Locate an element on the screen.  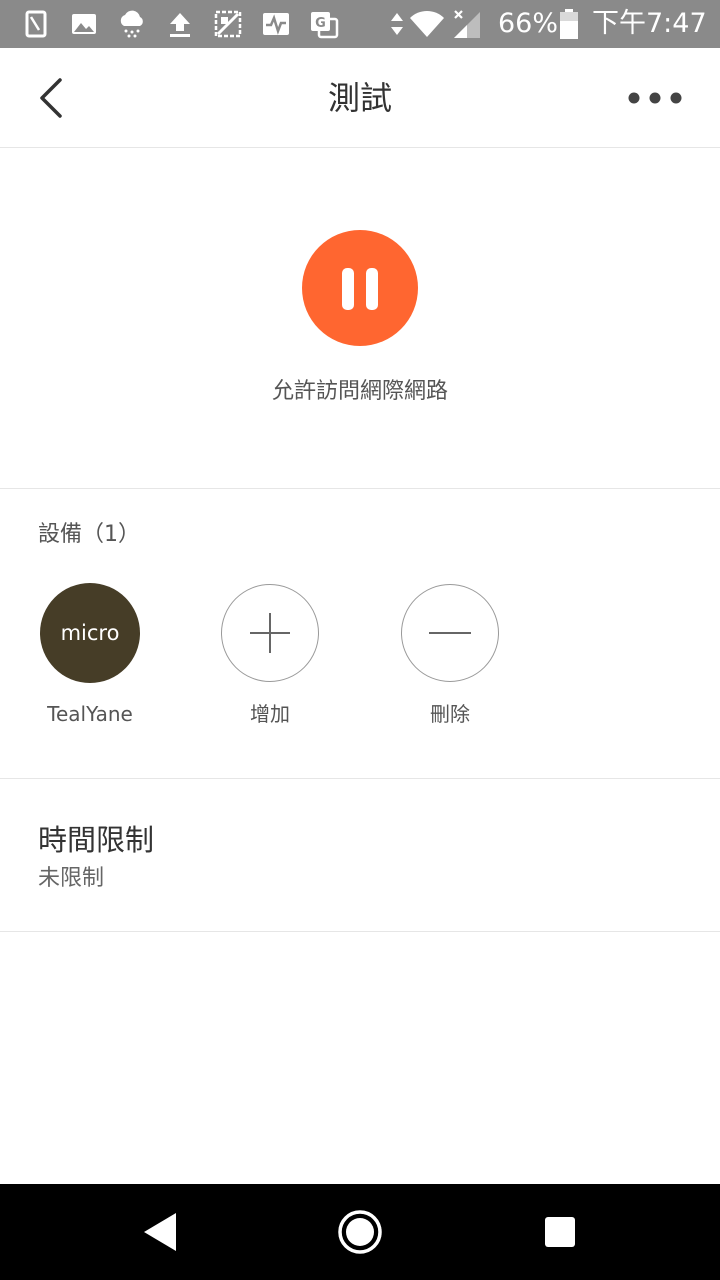
translate-icon: G is located at coordinates (325, 25).